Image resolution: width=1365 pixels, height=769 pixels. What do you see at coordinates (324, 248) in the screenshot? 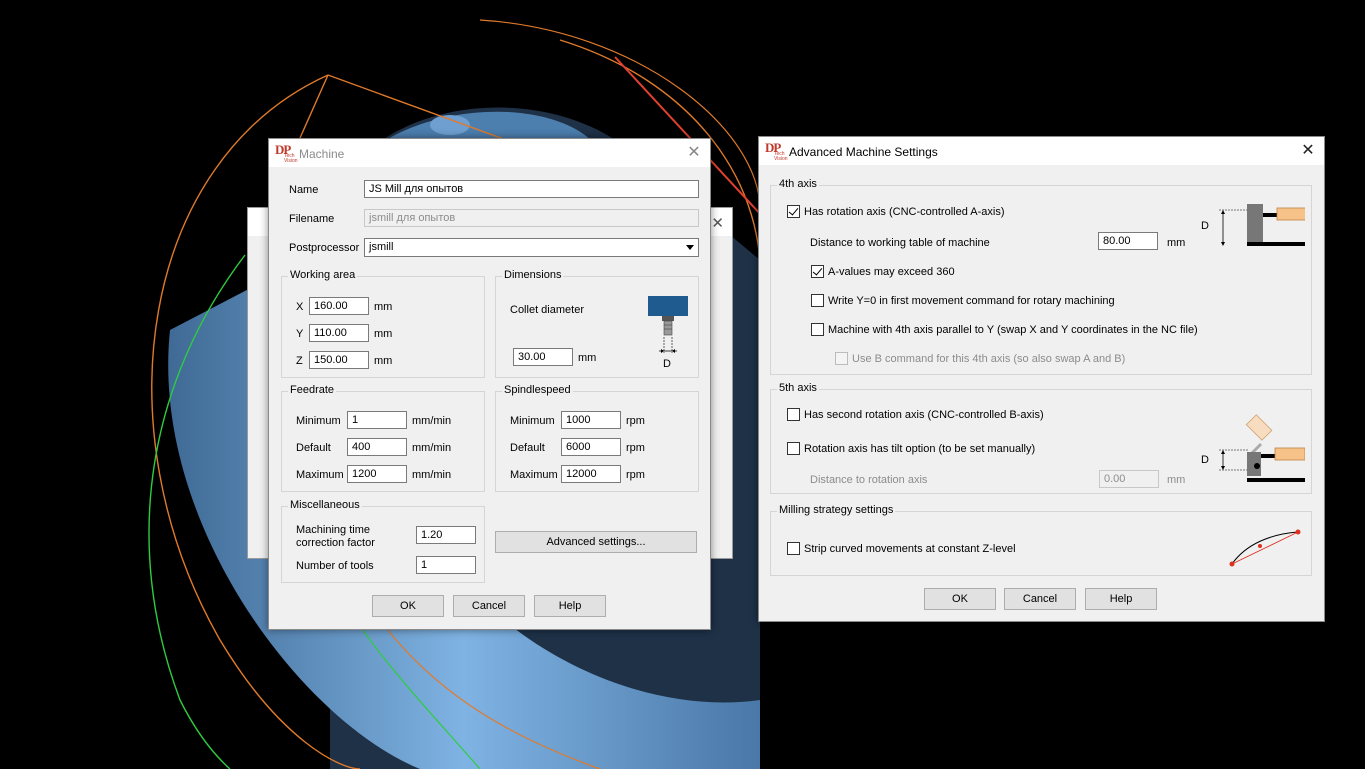
I see `postprocessor-label: Postprocessor` at bounding box center [324, 248].